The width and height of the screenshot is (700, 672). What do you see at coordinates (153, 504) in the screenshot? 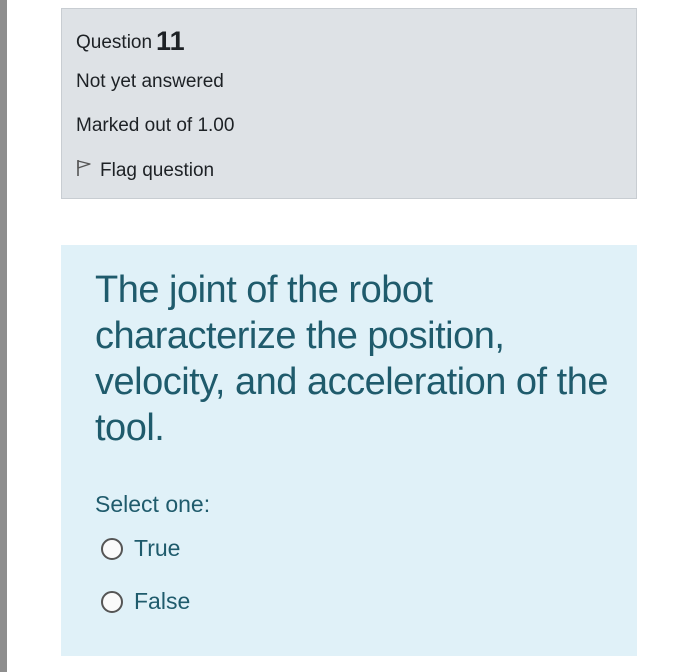
I see `select-one-prompt: Select one:` at bounding box center [153, 504].